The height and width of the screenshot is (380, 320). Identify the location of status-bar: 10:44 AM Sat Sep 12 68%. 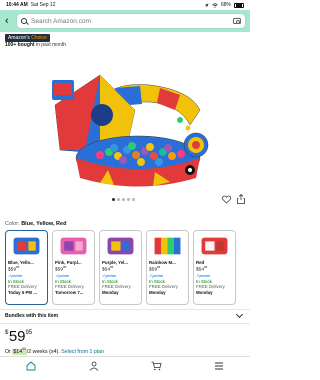
(125, 5).